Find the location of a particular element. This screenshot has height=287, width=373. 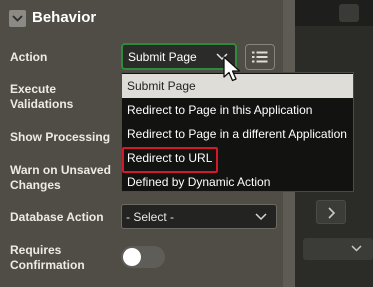

highlight-annotation-box is located at coordinates (170, 160).